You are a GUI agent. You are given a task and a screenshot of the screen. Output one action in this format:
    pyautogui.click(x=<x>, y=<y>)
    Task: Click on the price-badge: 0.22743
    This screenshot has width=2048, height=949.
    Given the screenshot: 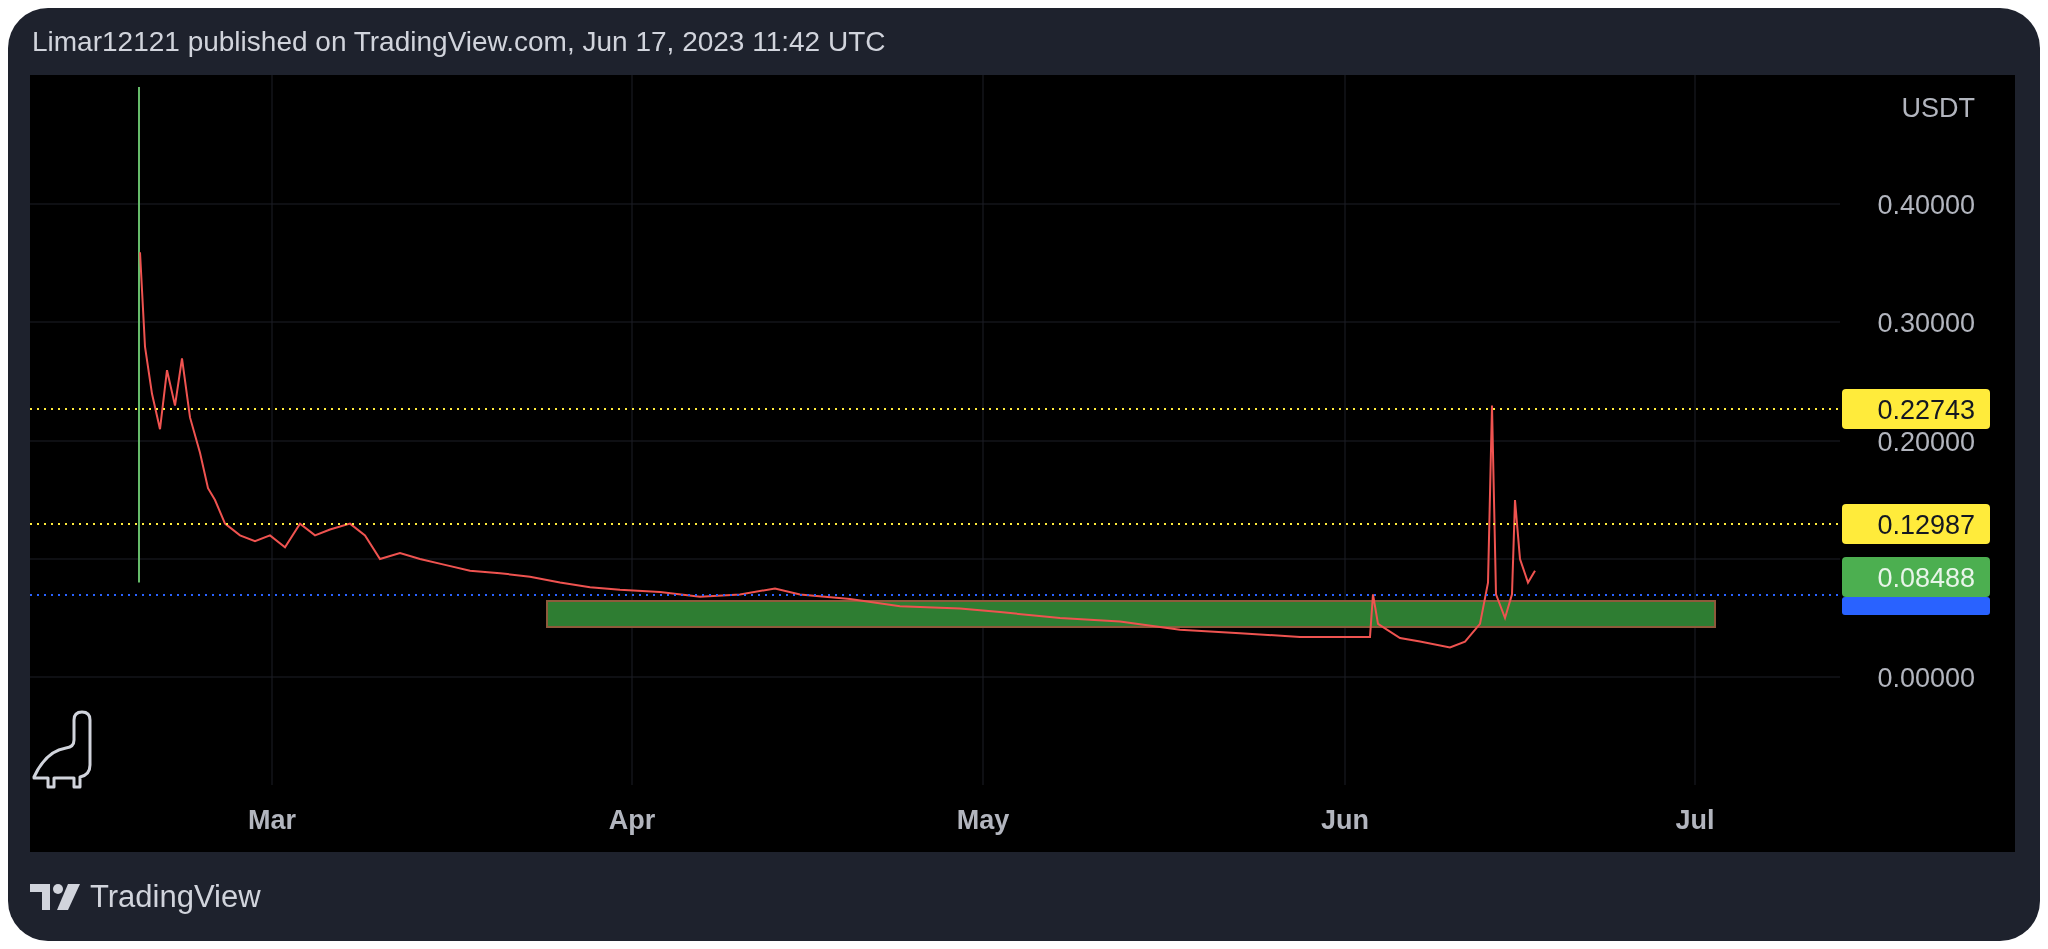 What is the action you would take?
    pyautogui.click(x=1916, y=409)
    